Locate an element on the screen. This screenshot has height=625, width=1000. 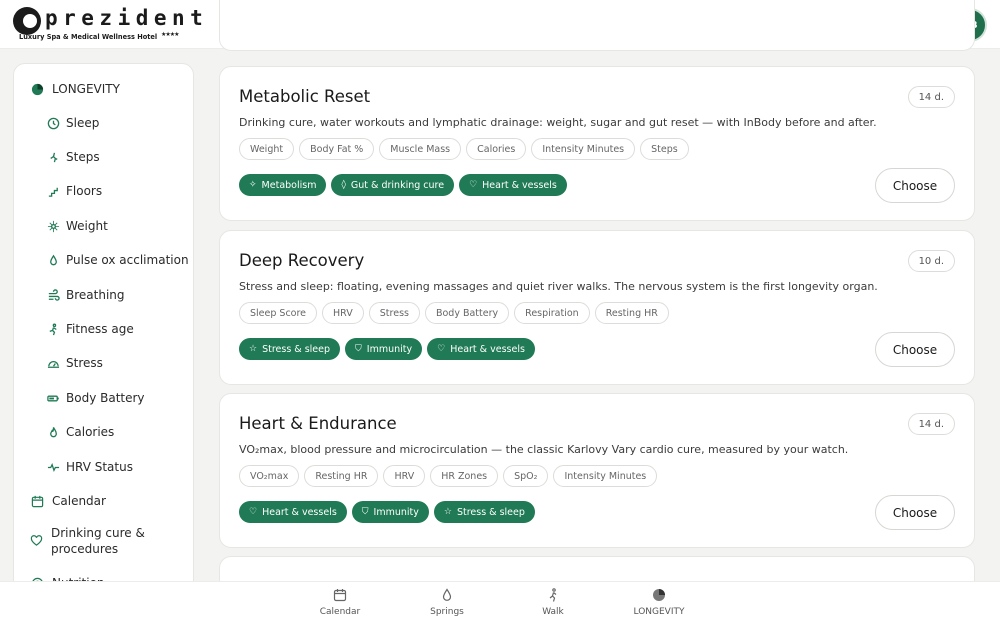
focus-tag: ◊ Gut & drinking cure is located at coordinates (393, 185).